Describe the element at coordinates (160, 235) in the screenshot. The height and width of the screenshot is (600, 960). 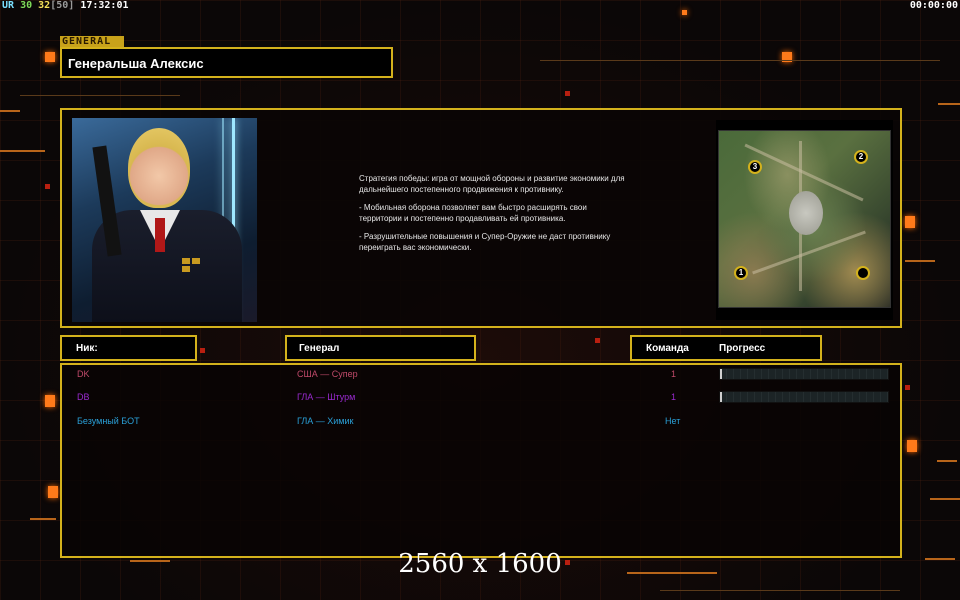
I see `portrait-tie` at that location.